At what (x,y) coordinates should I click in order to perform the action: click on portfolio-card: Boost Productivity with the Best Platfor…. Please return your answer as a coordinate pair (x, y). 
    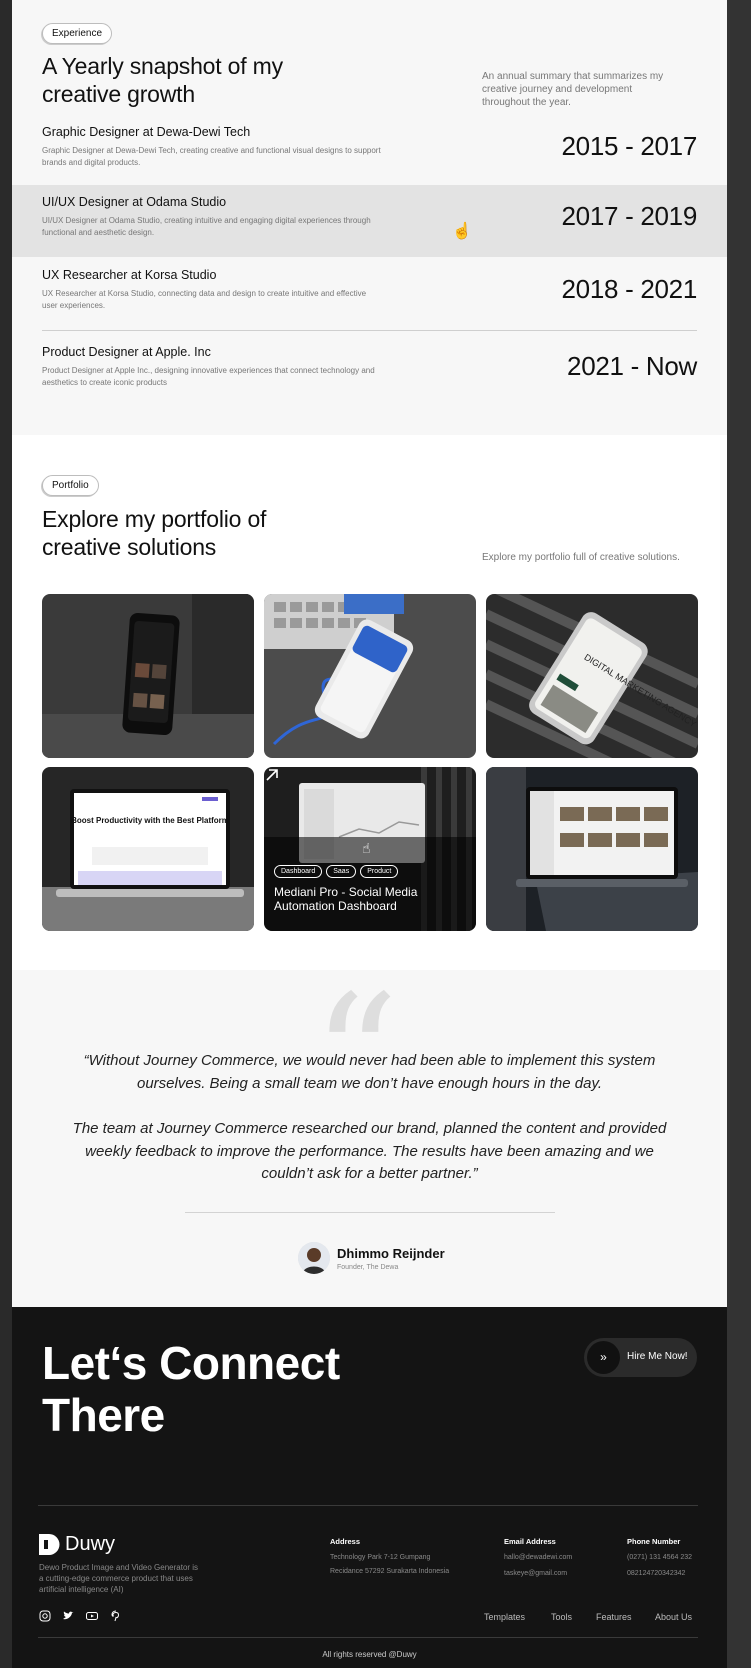
    Looking at the image, I should click on (148, 849).